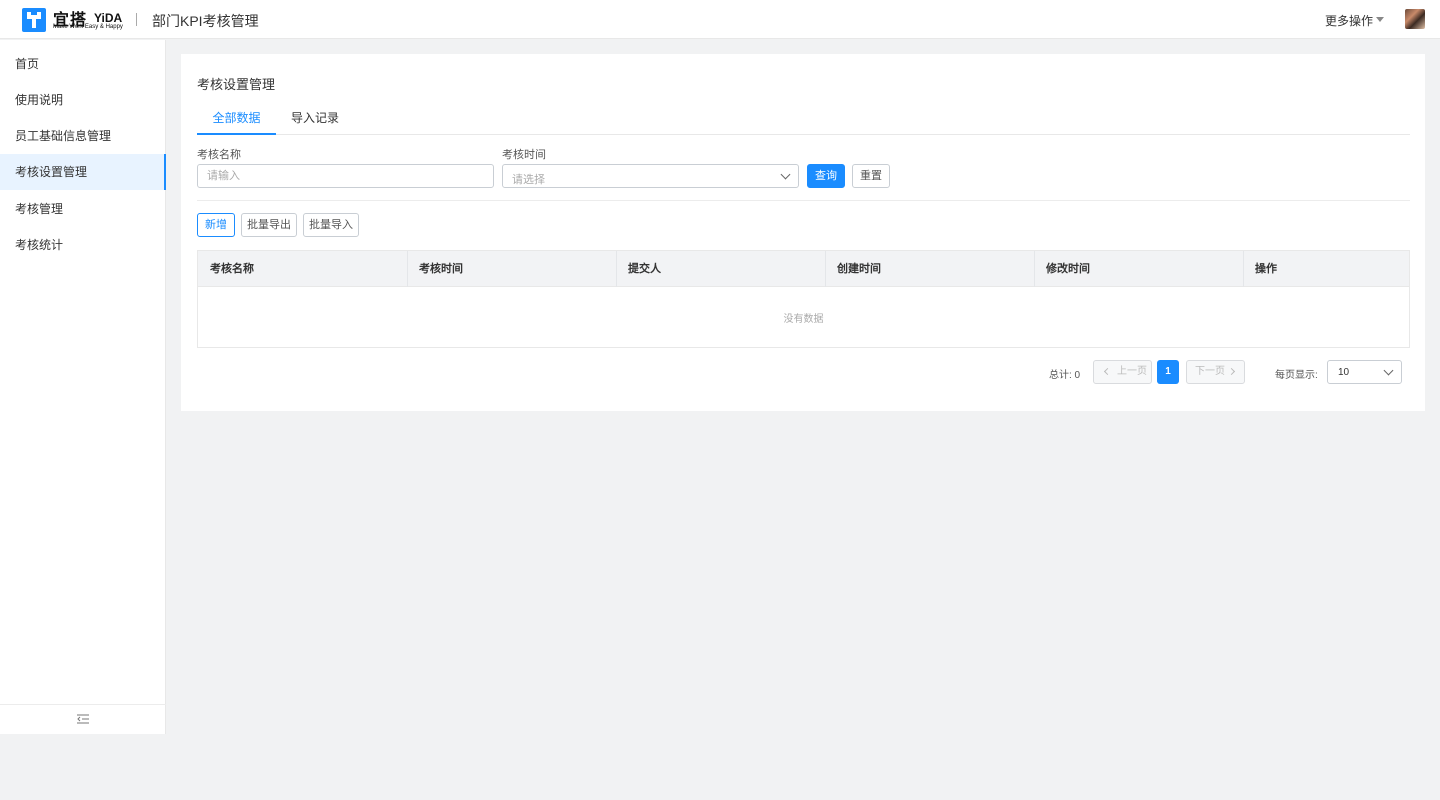 The height and width of the screenshot is (800, 1440). What do you see at coordinates (826, 176) in the screenshot?
I see `query-button: 查询` at bounding box center [826, 176].